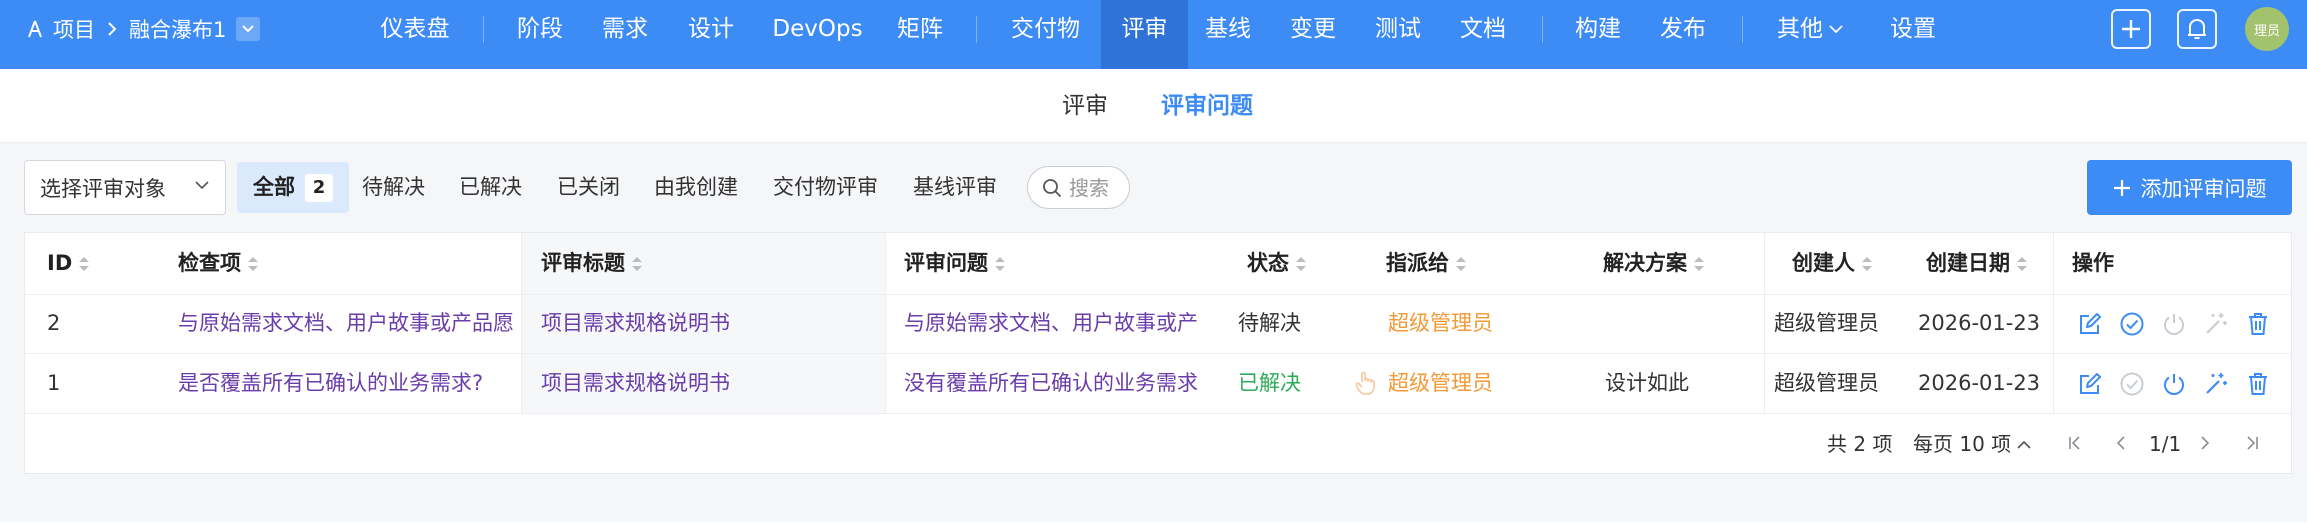 The width and height of the screenshot is (2307, 522). I want to click on breadcrumb-project-link: 项目, so click(74, 29).